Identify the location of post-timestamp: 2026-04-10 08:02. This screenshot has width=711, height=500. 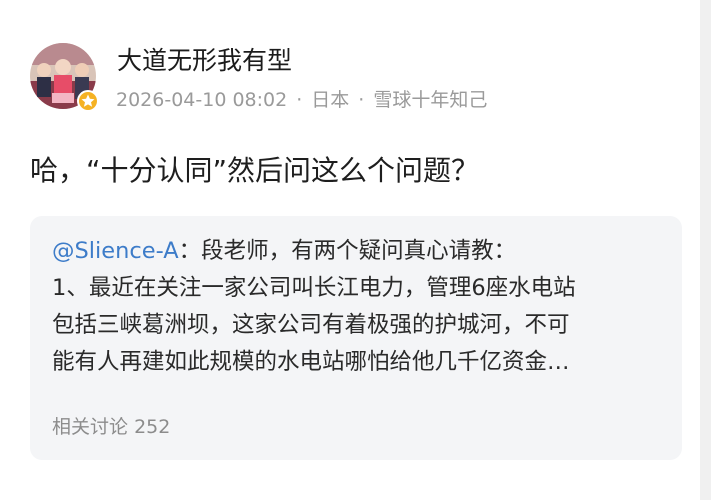
(202, 100).